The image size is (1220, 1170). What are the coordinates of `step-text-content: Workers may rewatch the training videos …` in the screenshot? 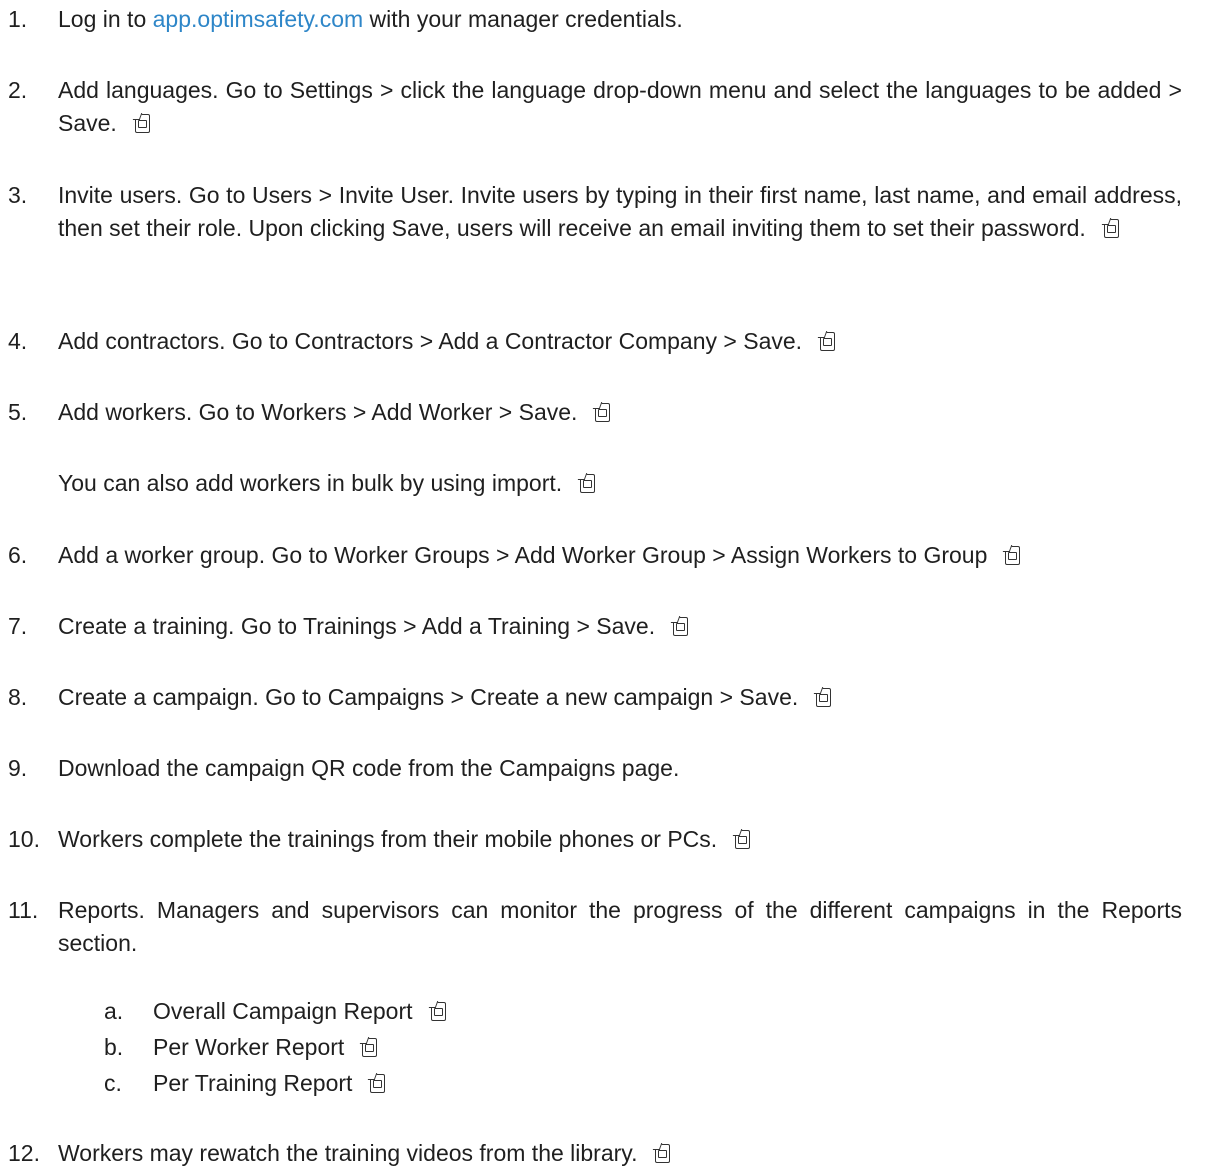 It's located at (348, 1153).